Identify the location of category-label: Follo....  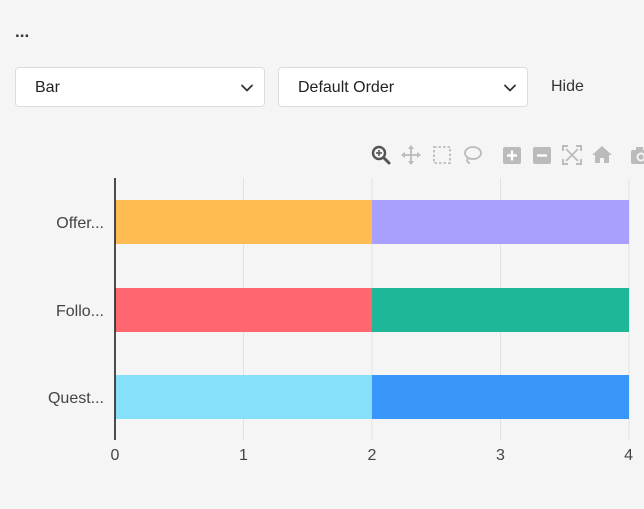
(80, 311).